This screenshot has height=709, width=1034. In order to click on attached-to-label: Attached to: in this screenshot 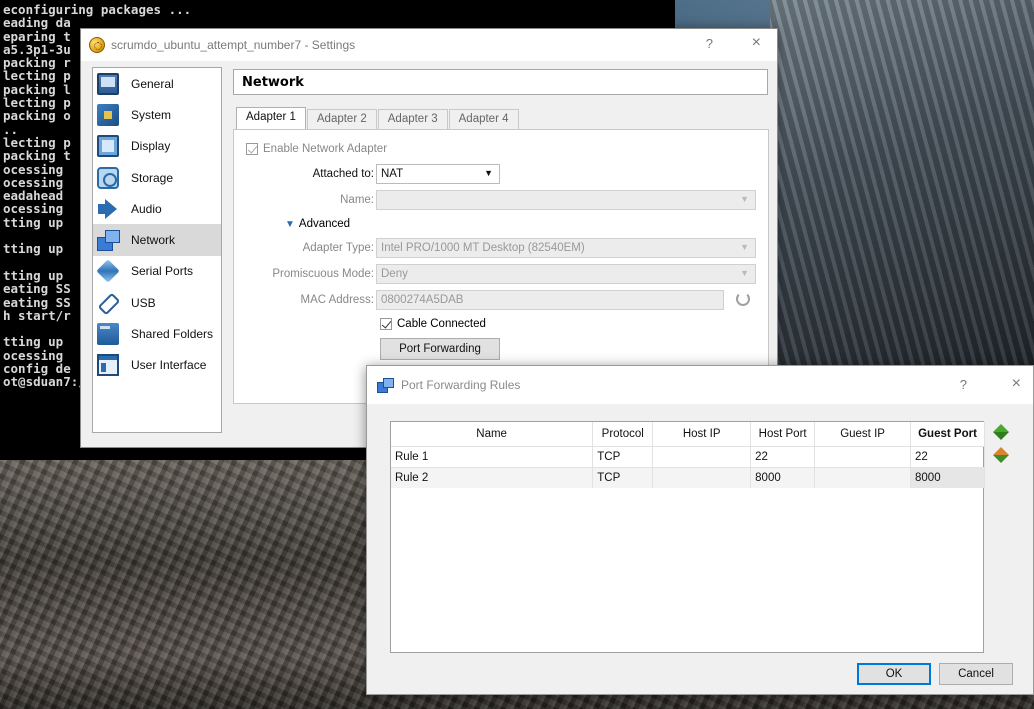, I will do `click(343, 174)`.